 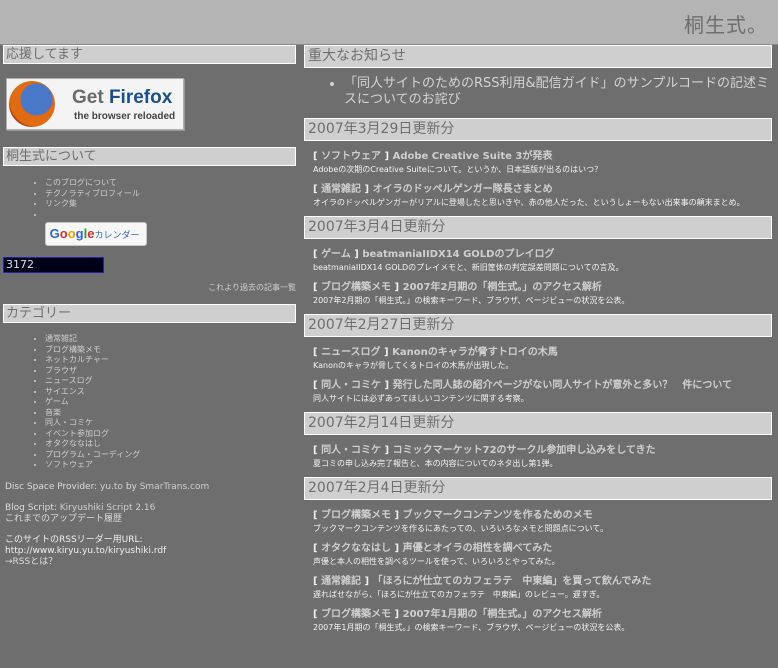 I want to click on category-item: ニュースログ, so click(x=170, y=381).